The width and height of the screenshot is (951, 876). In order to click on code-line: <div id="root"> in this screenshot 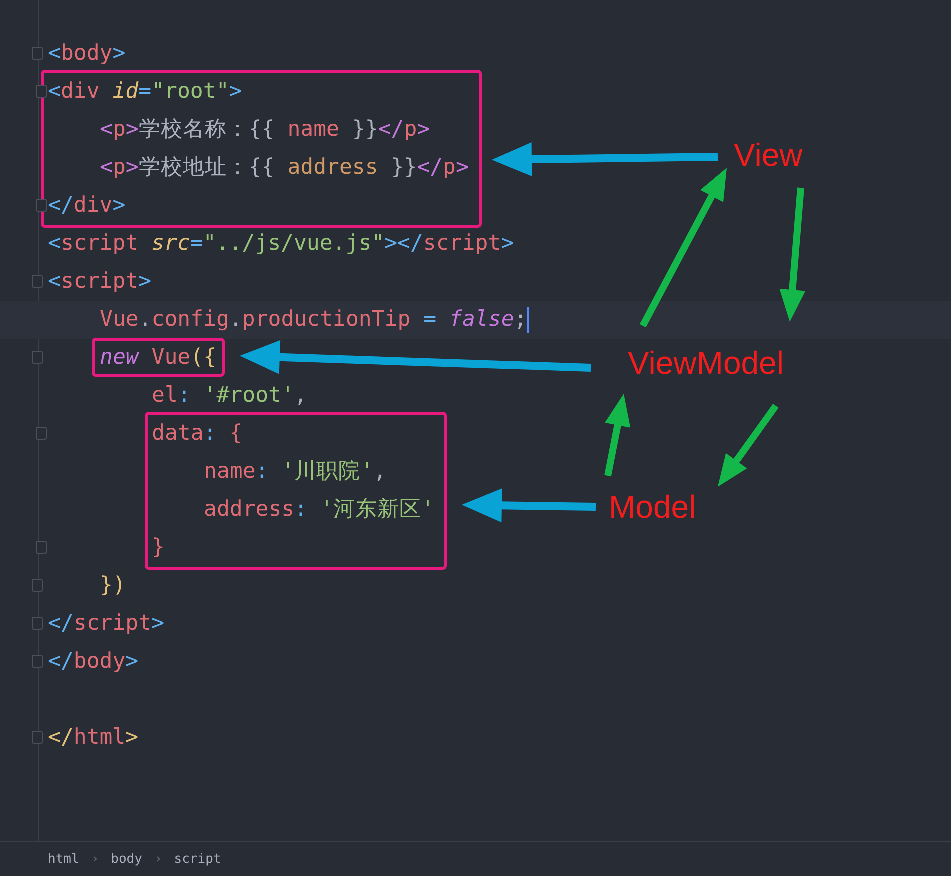, I will do `click(145, 91)`.